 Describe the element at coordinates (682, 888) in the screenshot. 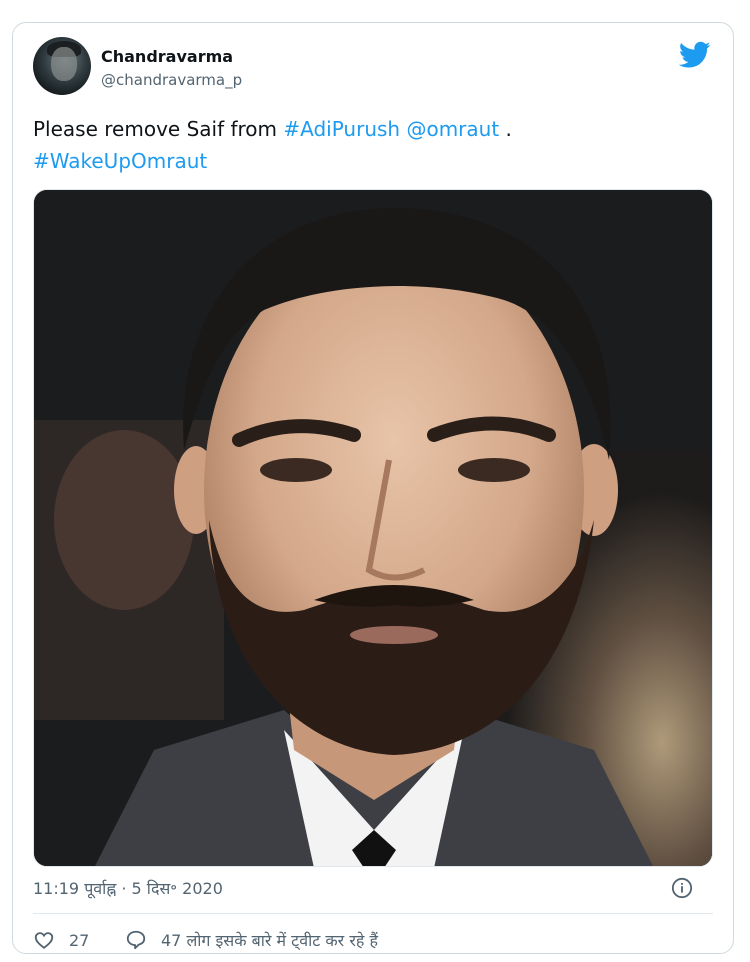

I see `info-icon` at that location.